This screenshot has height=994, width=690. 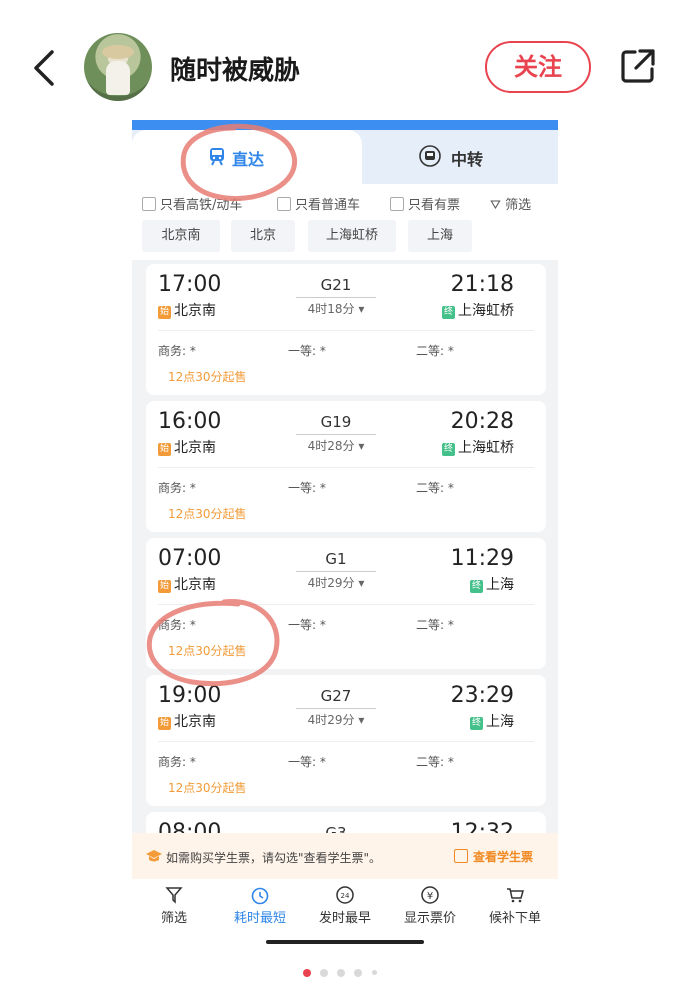 What do you see at coordinates (430, 895) in the screenshot?
I see `yen-icon: ¥` at bounding box center [430, 895].